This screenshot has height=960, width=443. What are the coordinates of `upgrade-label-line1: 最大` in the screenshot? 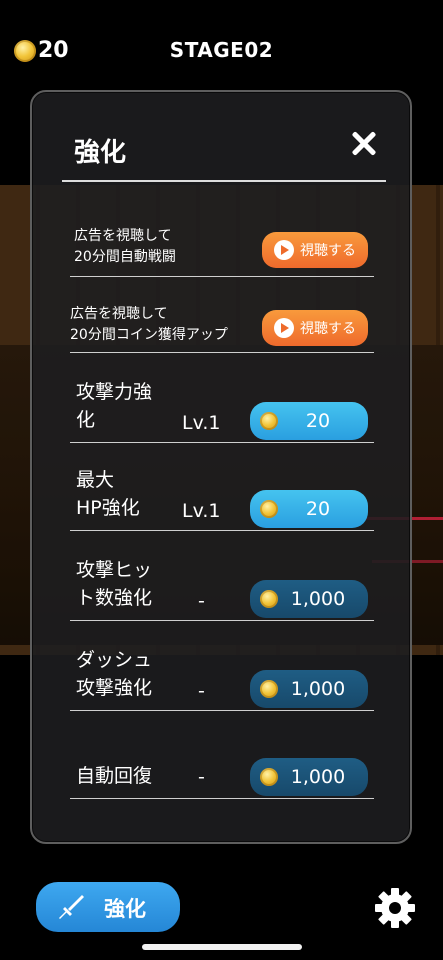 It's located at (95, 480).